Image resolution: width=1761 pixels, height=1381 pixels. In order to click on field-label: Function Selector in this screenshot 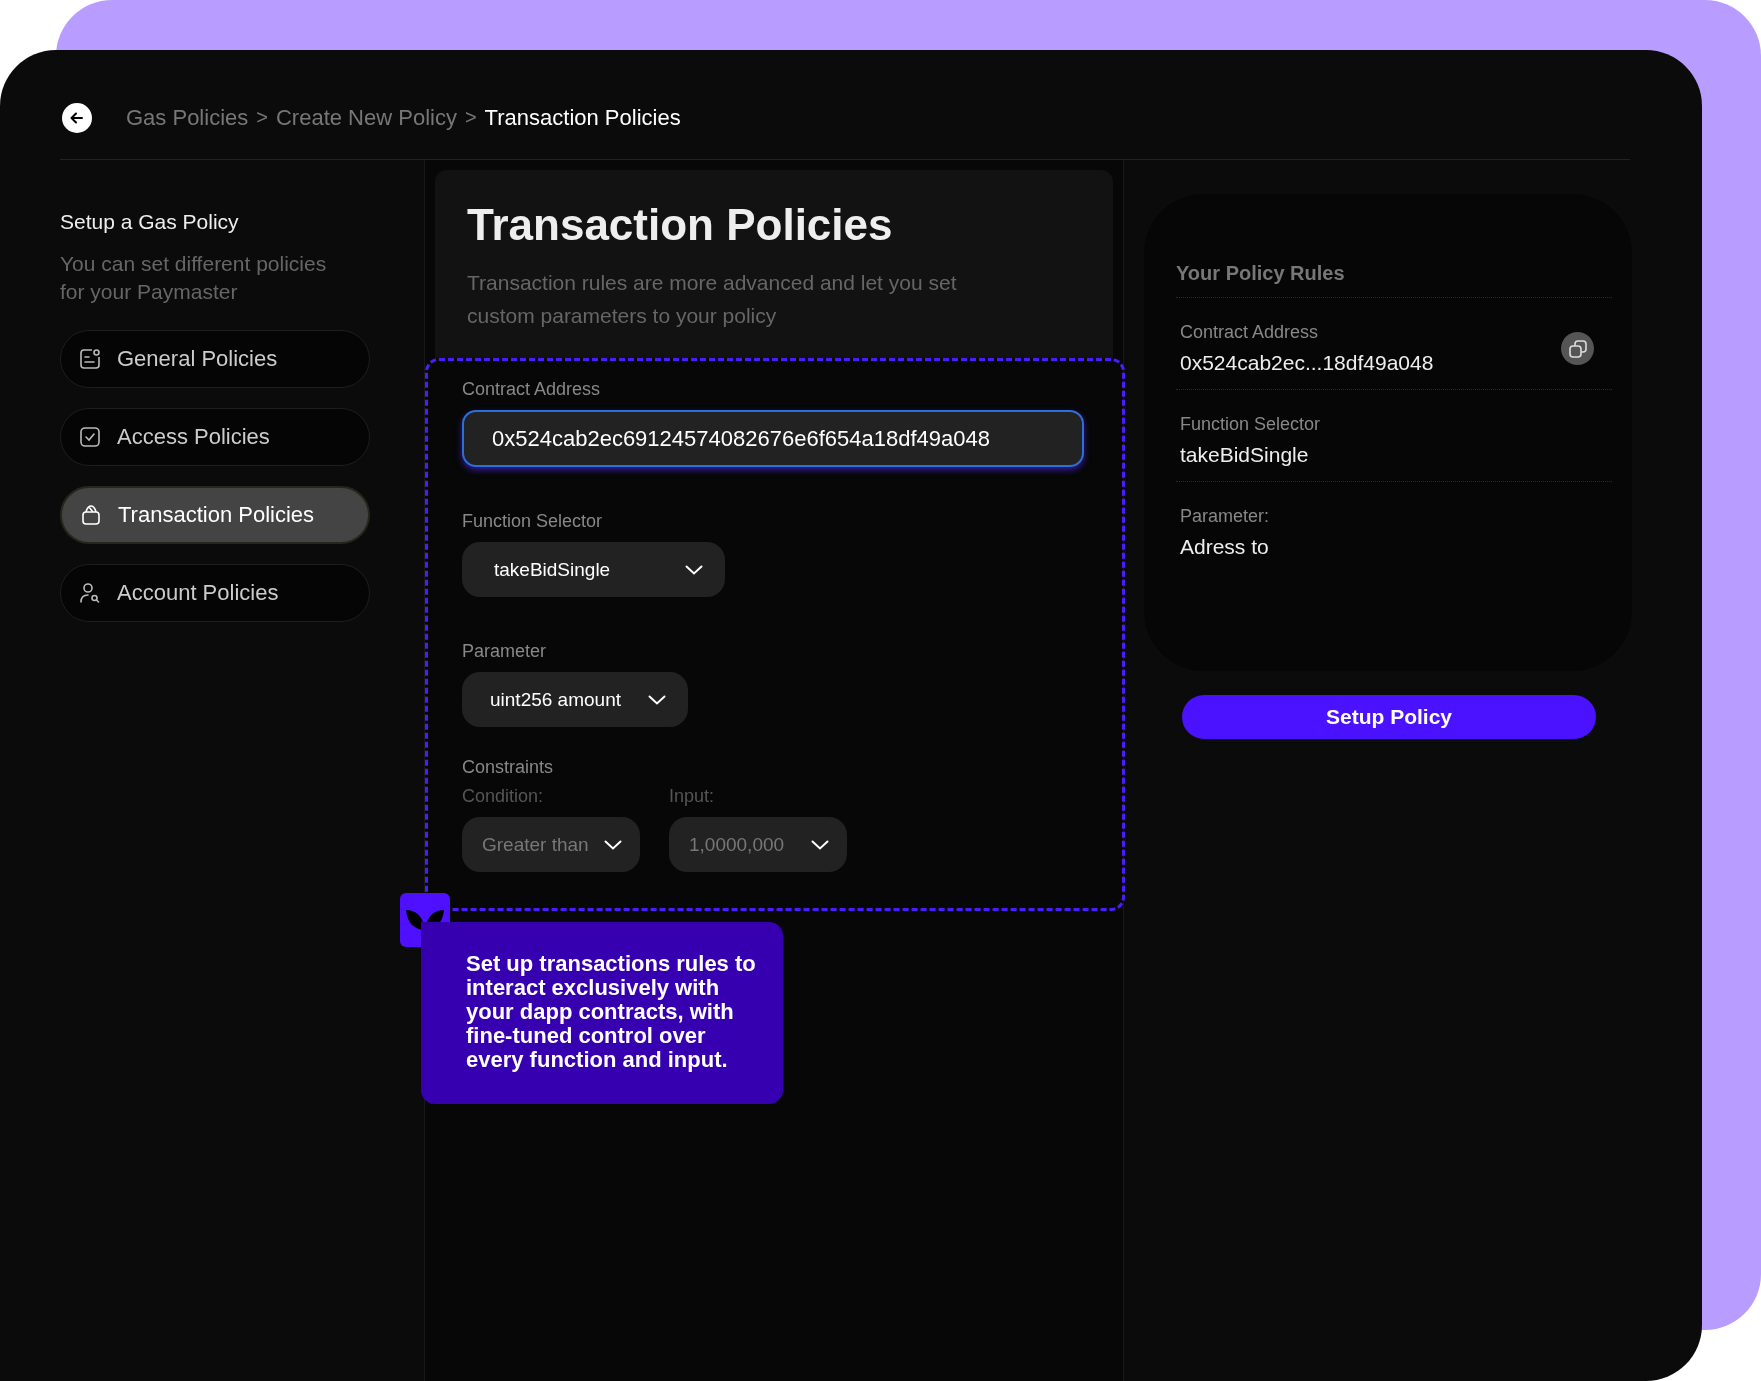, I will do `click(533, 521)`.